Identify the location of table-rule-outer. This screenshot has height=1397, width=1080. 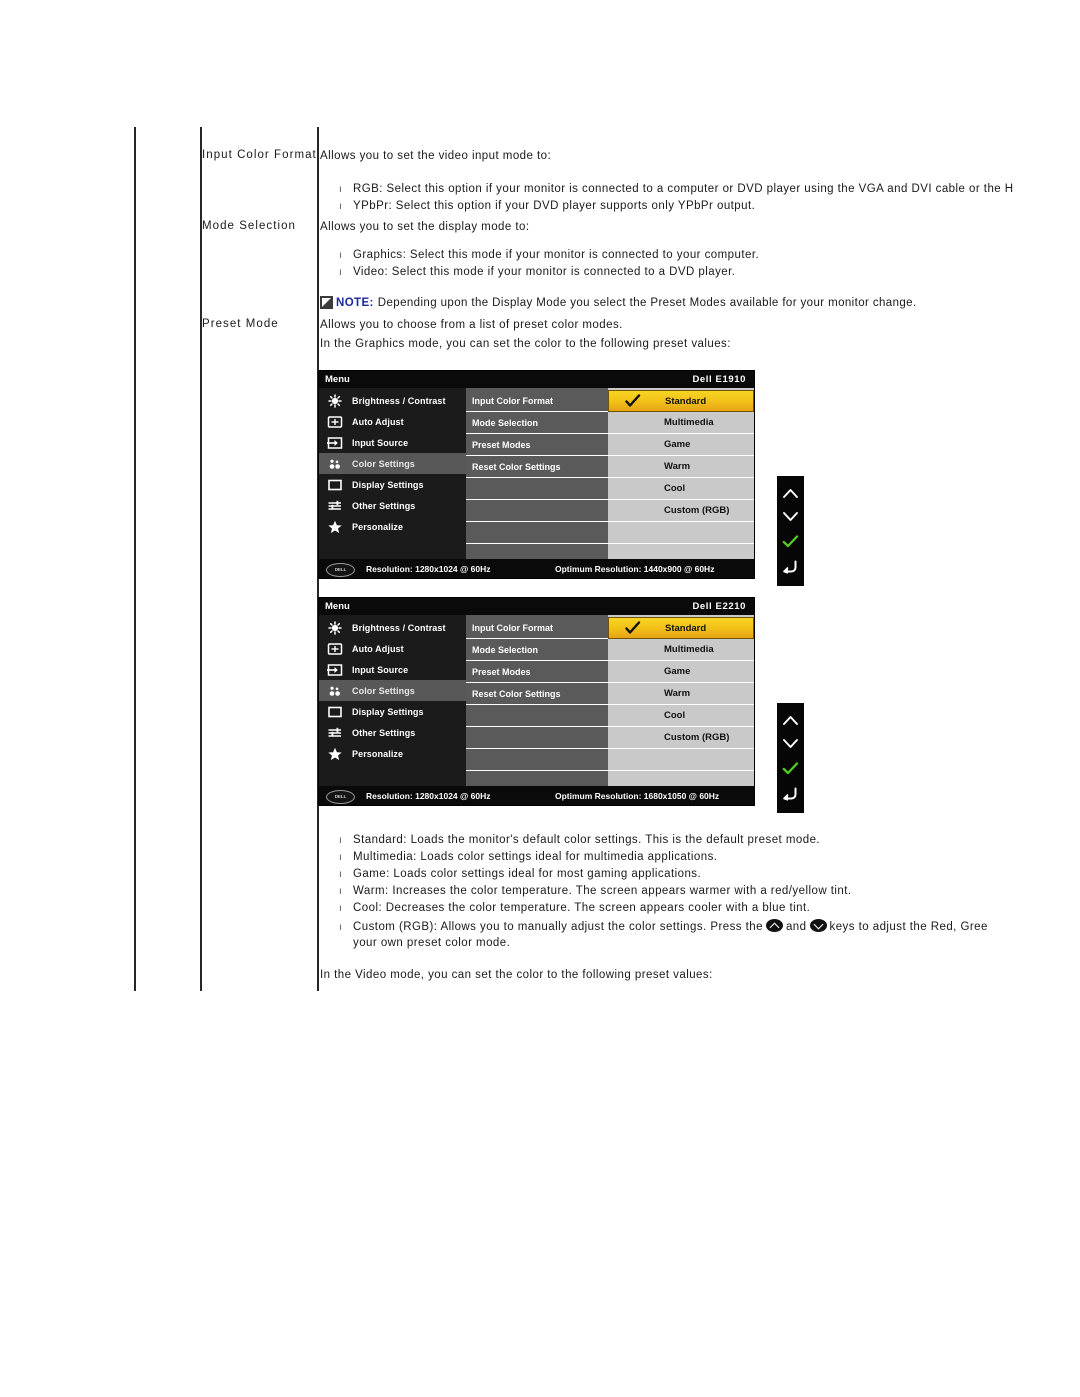
(135, 559).